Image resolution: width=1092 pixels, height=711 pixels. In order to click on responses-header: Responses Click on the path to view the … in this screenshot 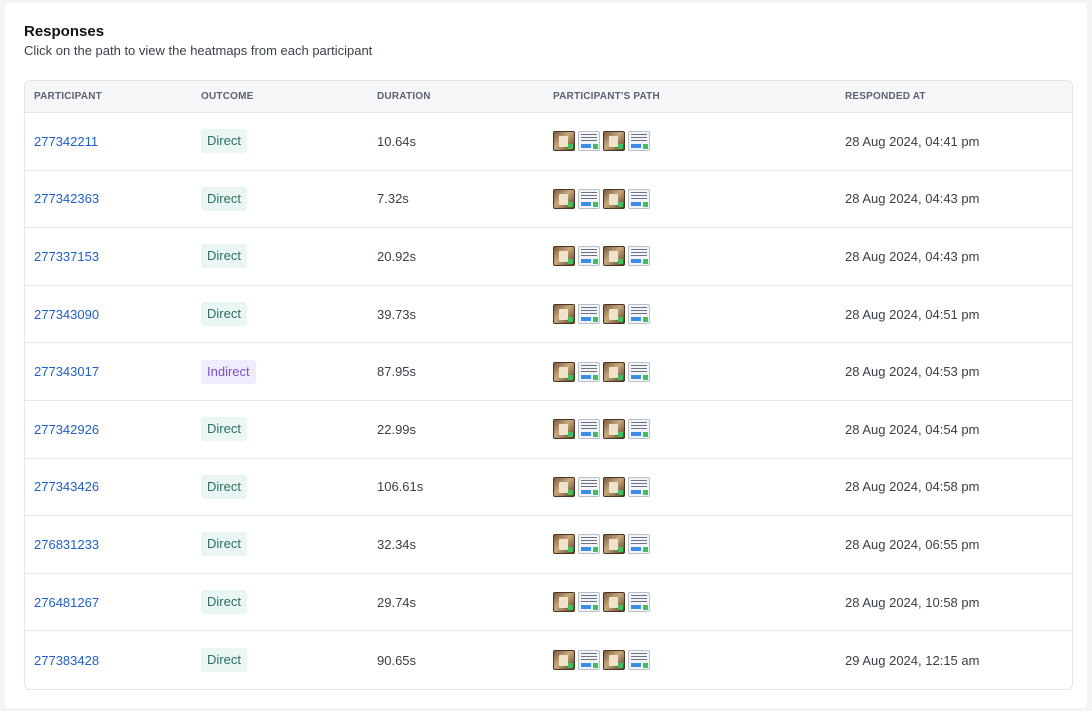, I will do `click(198, 41)`.